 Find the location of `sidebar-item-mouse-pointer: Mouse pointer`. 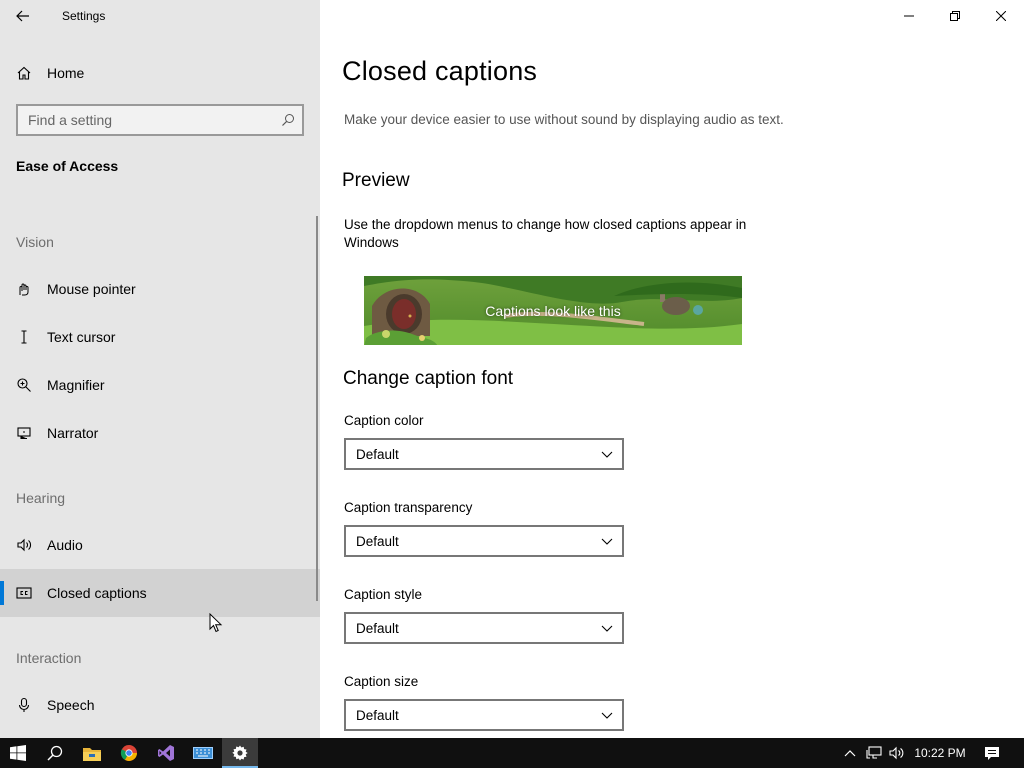

sidebar-item-mouse-pointer: Mouse pointer is located at coordinates (160, 289).